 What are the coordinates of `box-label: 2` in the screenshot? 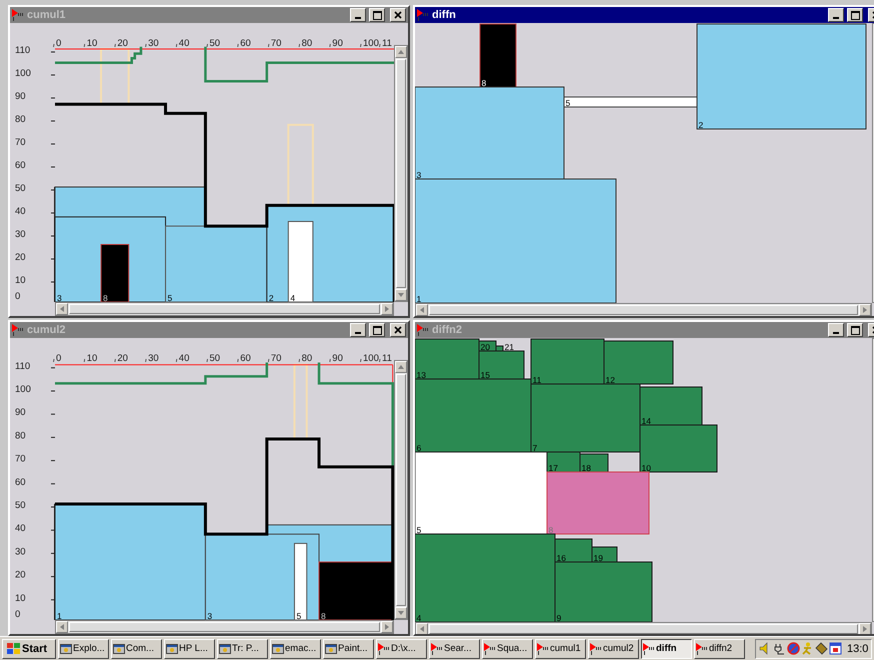 It's located at (701, 125).